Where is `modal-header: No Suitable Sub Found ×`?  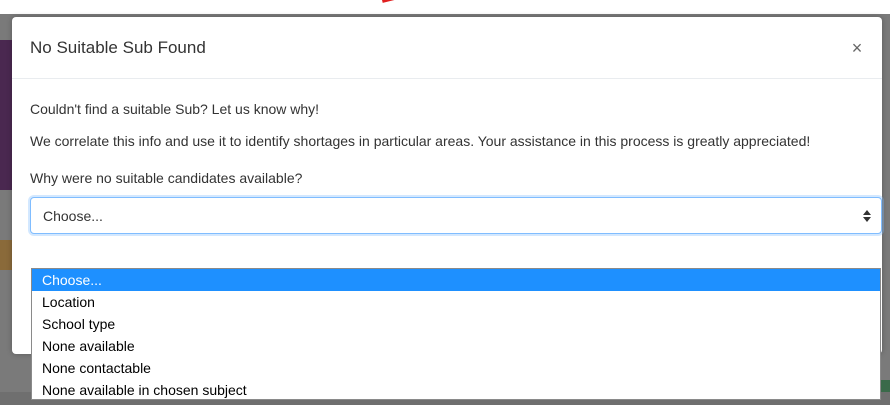 modal-header: No Suitable Sub Found × is located at coordinates (447, 48).